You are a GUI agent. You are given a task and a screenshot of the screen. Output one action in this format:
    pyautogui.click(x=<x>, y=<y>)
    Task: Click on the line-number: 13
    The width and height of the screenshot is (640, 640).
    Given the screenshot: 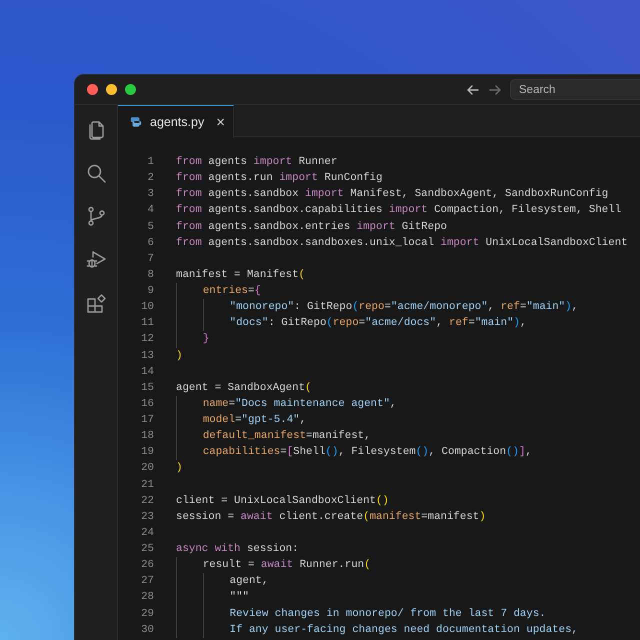 What is the action you would take?
    pyautogui.click(x=147, y=356)
    